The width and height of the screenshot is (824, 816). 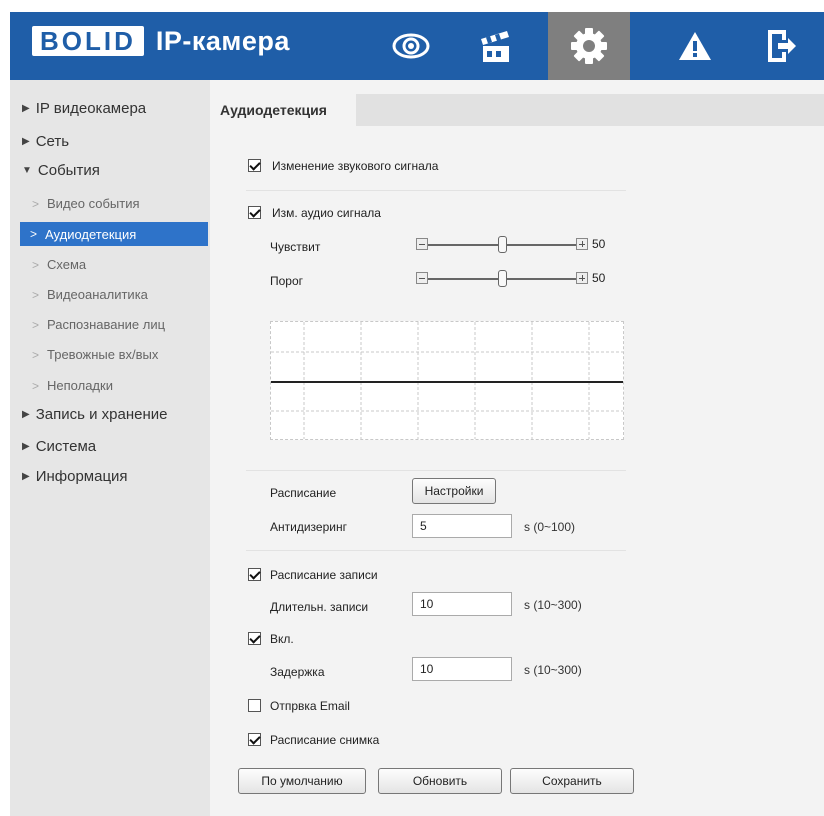 I want to click on sidebar-item-video-analytics: > Видеоаналитика, so click(x=90, y=294).